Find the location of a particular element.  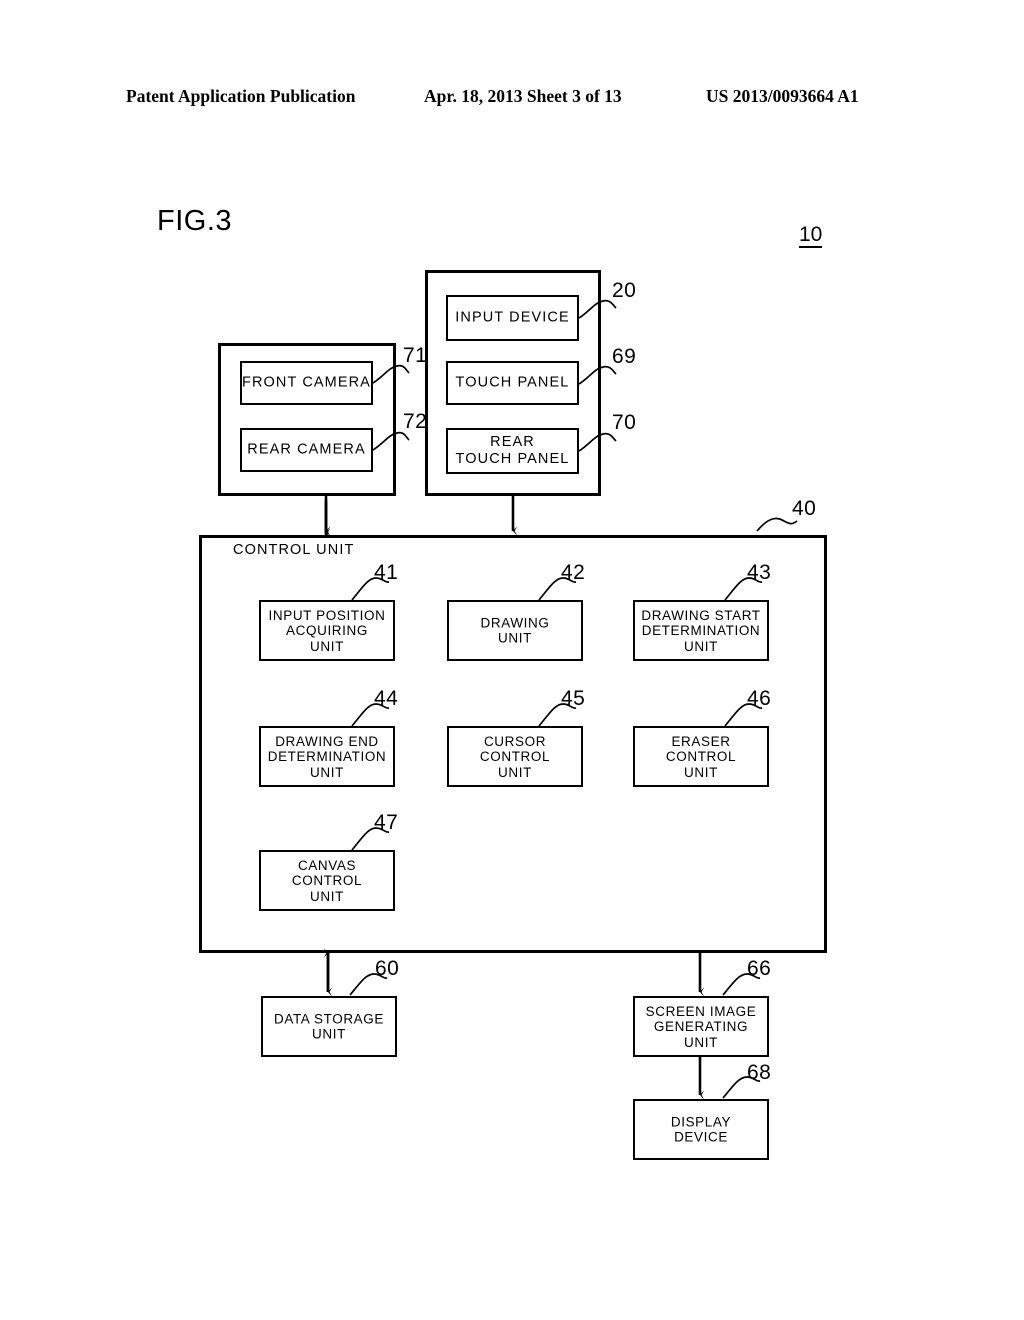

drawing-start-determination-unit-box: DRAWING START DETERMINATION UNIT is located at coordinates (701, 630).